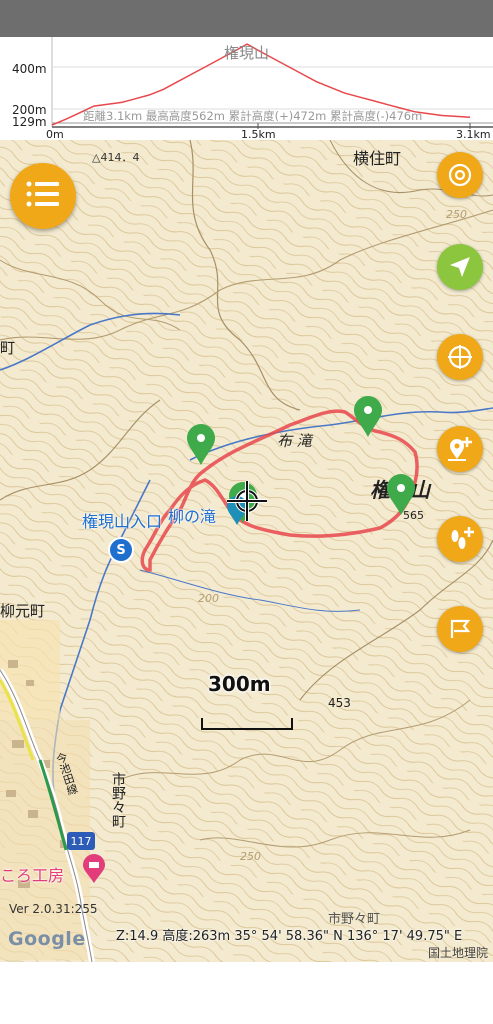  I want to click on flag-button, so click(460, 629).